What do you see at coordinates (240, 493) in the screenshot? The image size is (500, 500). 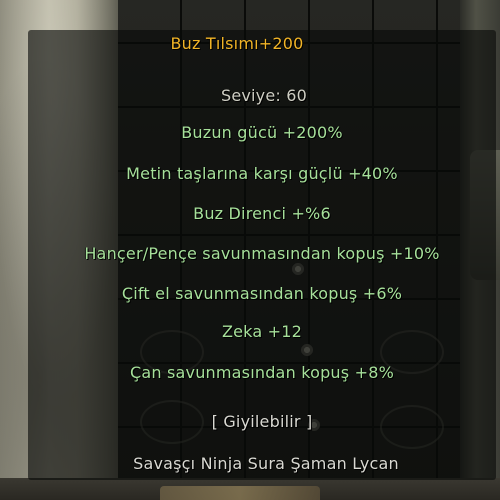 I see `background-ground-detail` at bounding box center [240, 493].